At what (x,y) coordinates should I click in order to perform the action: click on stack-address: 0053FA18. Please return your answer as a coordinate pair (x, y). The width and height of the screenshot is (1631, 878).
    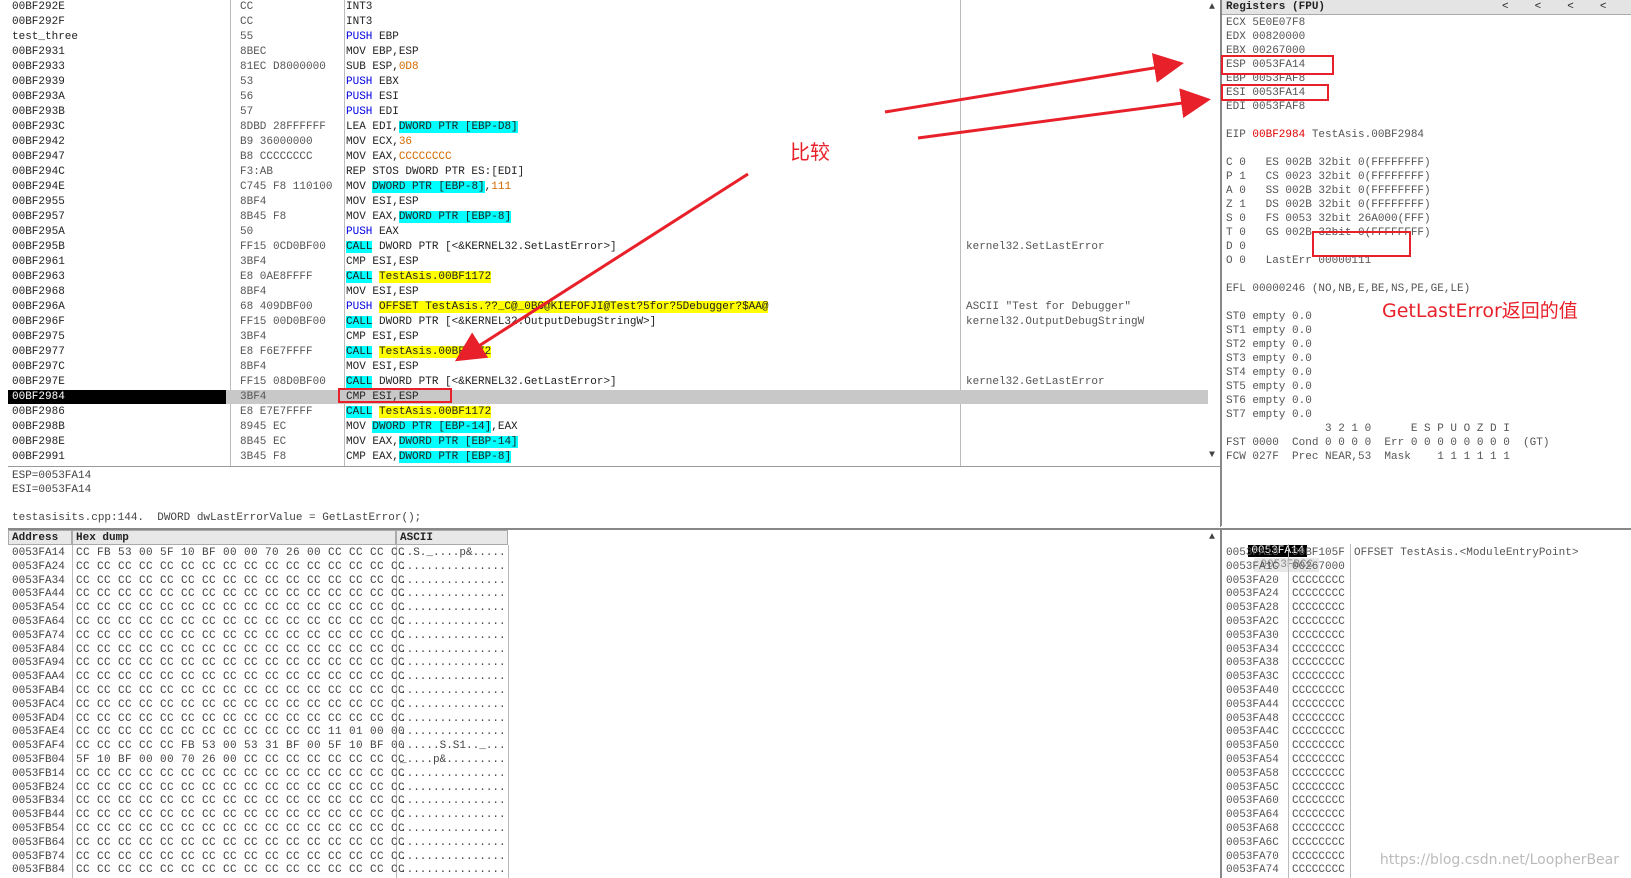
    Looking at the image, I should click on (1252, 554).